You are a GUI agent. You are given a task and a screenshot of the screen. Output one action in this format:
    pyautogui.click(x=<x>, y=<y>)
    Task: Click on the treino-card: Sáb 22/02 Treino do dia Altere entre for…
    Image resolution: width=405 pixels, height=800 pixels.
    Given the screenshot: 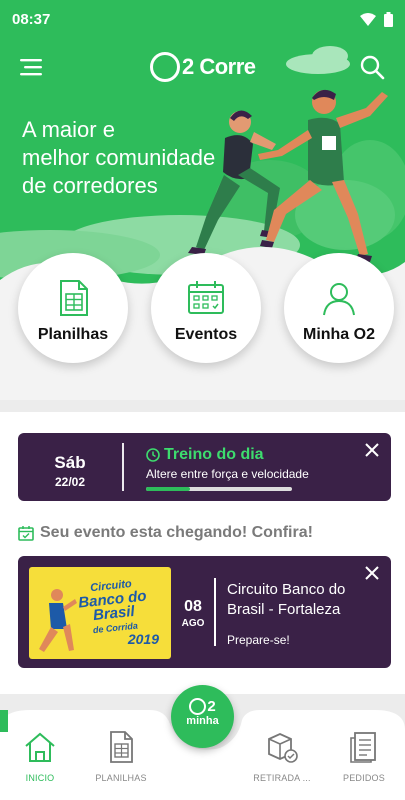 What is the action you would take?
    pyautogui.click(x=204, y=467)
    